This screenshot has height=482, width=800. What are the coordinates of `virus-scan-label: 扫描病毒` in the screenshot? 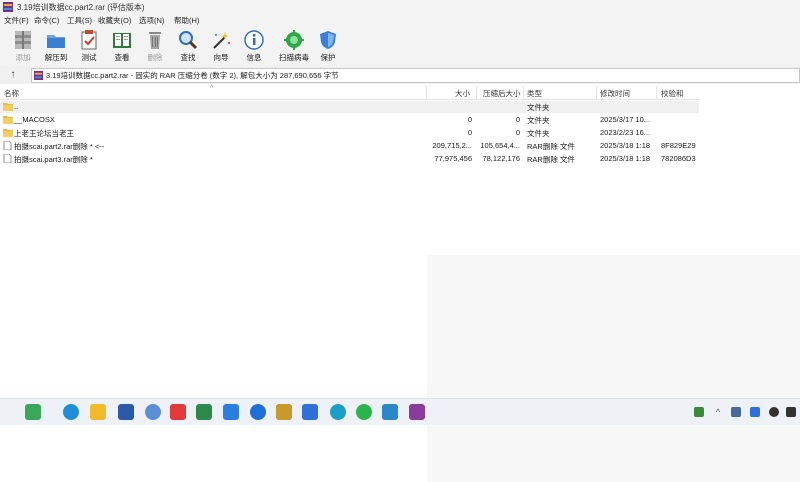 It's located at (294, 57).